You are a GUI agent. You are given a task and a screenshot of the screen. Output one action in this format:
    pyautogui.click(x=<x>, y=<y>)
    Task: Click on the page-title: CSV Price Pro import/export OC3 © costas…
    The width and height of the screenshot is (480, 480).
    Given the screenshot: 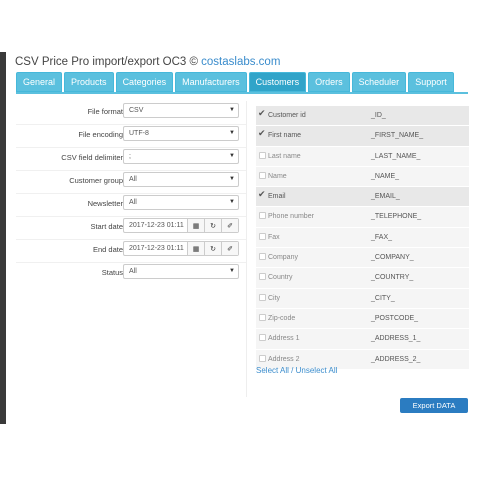 What is the action you would take?
    pyautogui.click(x=147, y=62)
    